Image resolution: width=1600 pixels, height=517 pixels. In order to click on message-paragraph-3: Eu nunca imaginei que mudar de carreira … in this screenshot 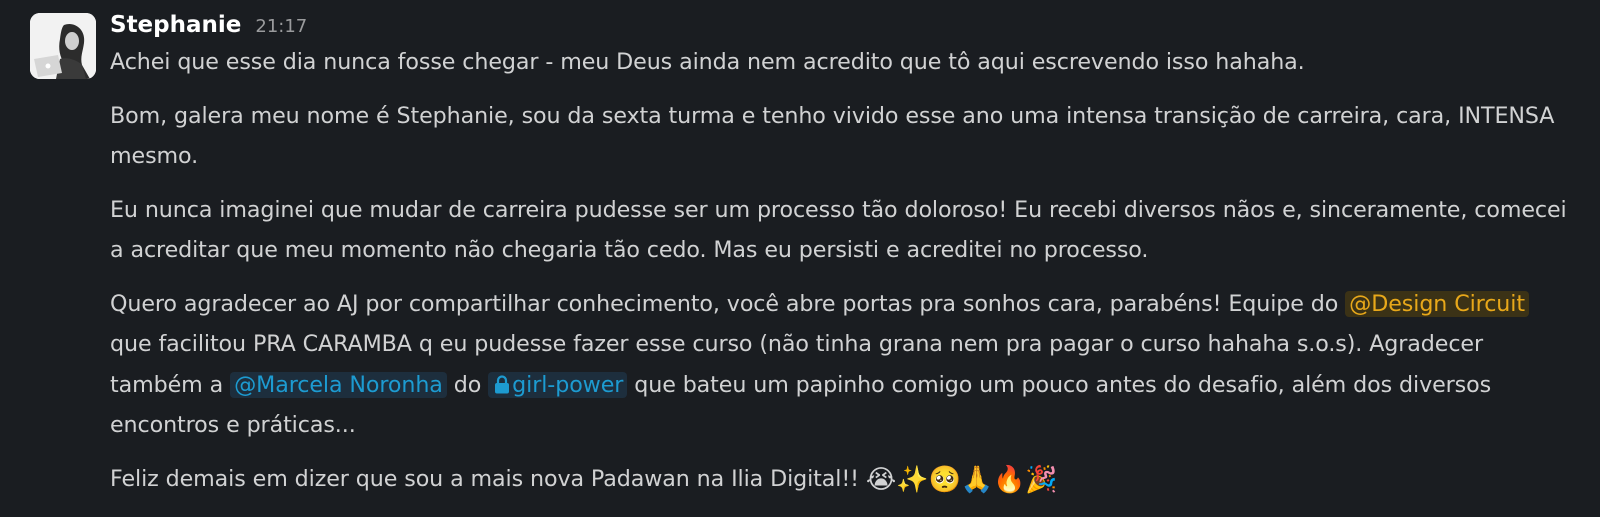, I will do `click(838, 230)`.